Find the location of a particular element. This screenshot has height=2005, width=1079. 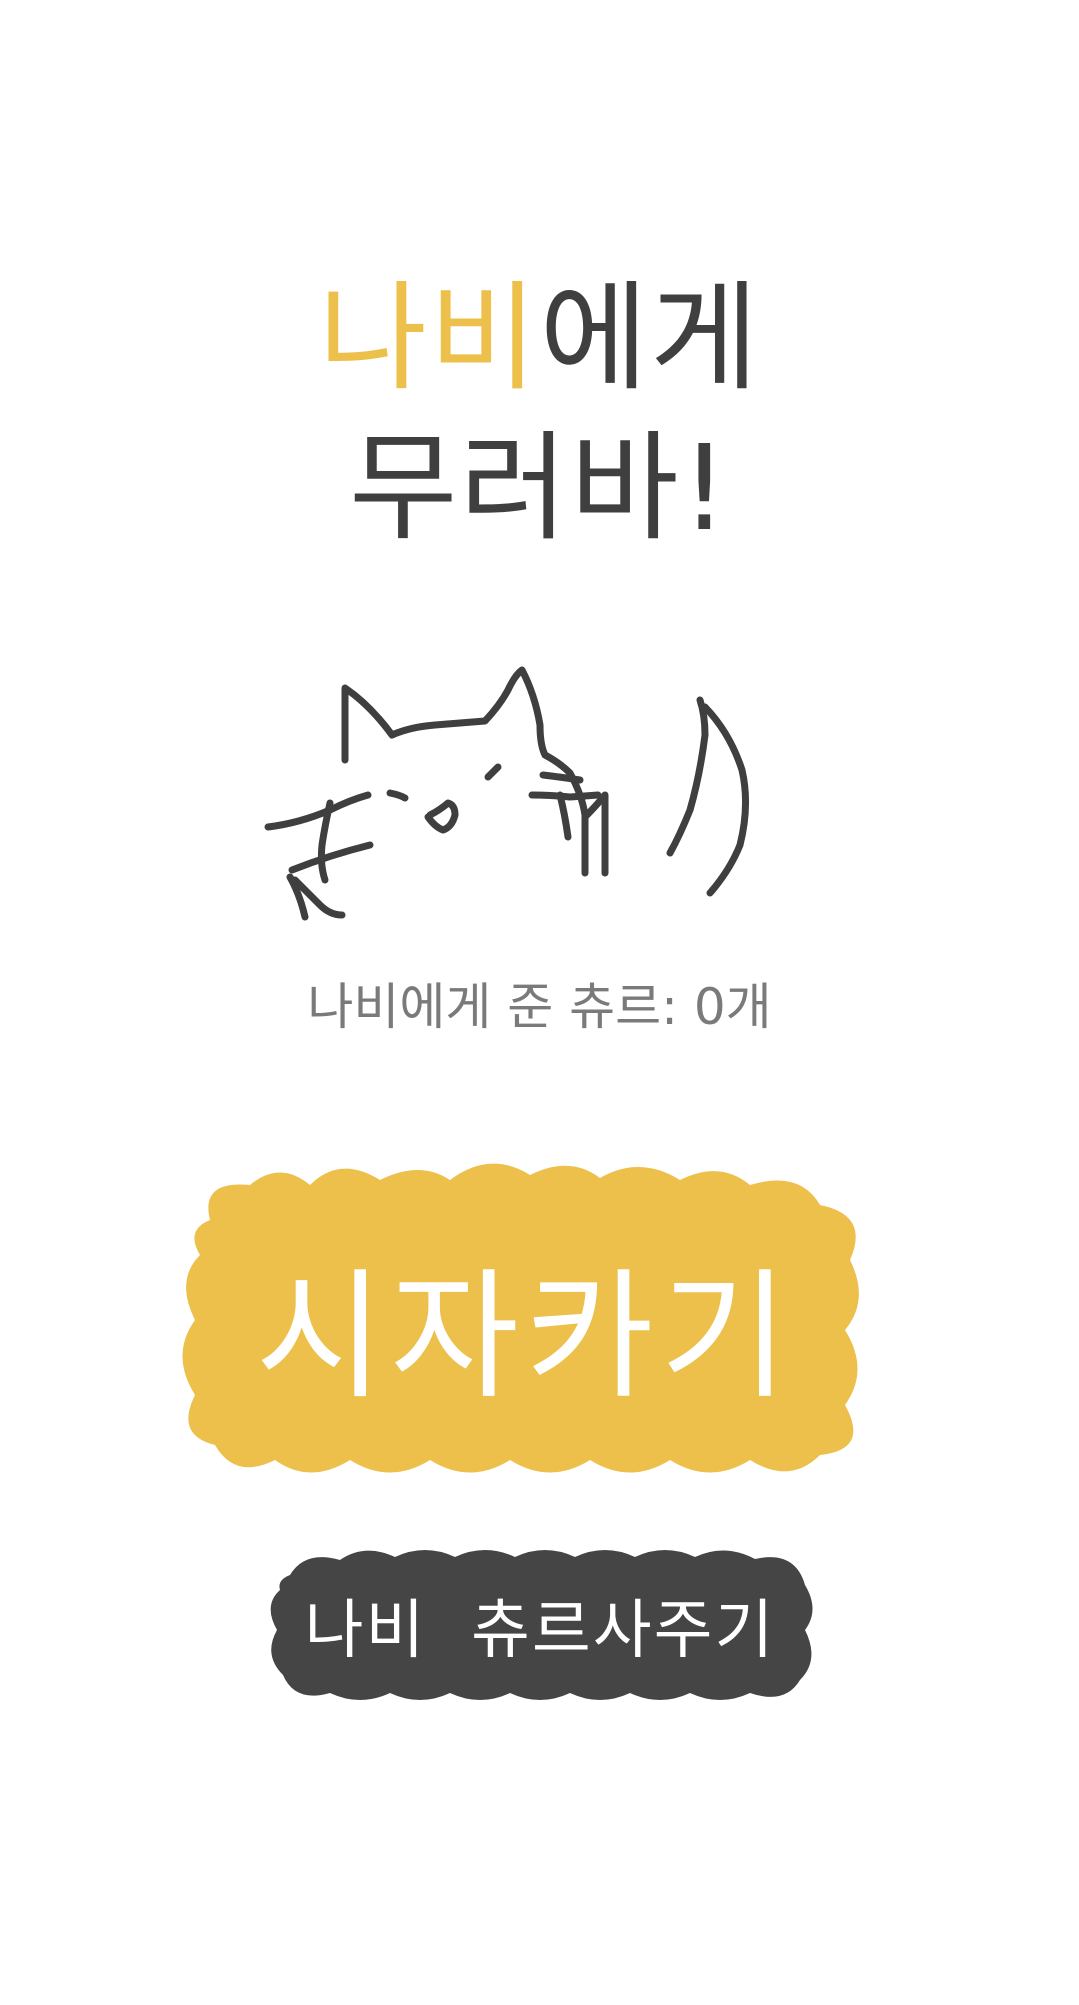

buy-treat-button-label: 나비 츄르사주기 is located at coordinates (540, 1631).